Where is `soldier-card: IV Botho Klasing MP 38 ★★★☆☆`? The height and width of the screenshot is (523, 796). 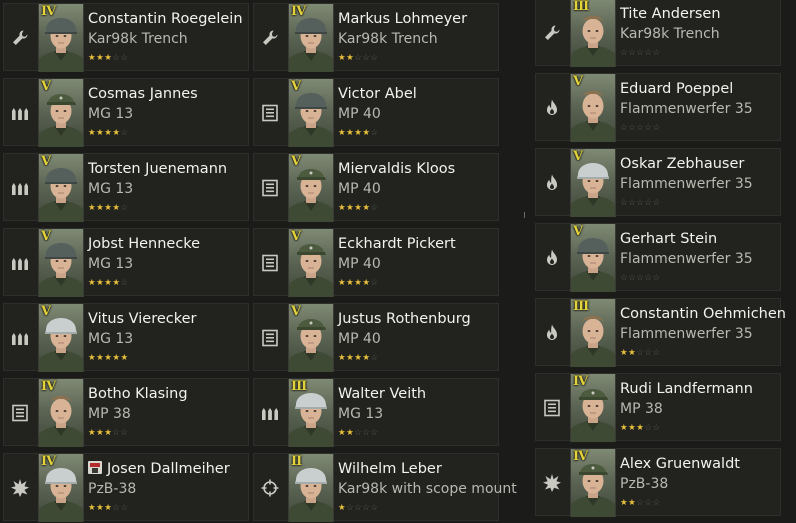
soldier-card: IV Botho Klasing MP 38 ★★★☆☆ is located at coordinates (126, 412).